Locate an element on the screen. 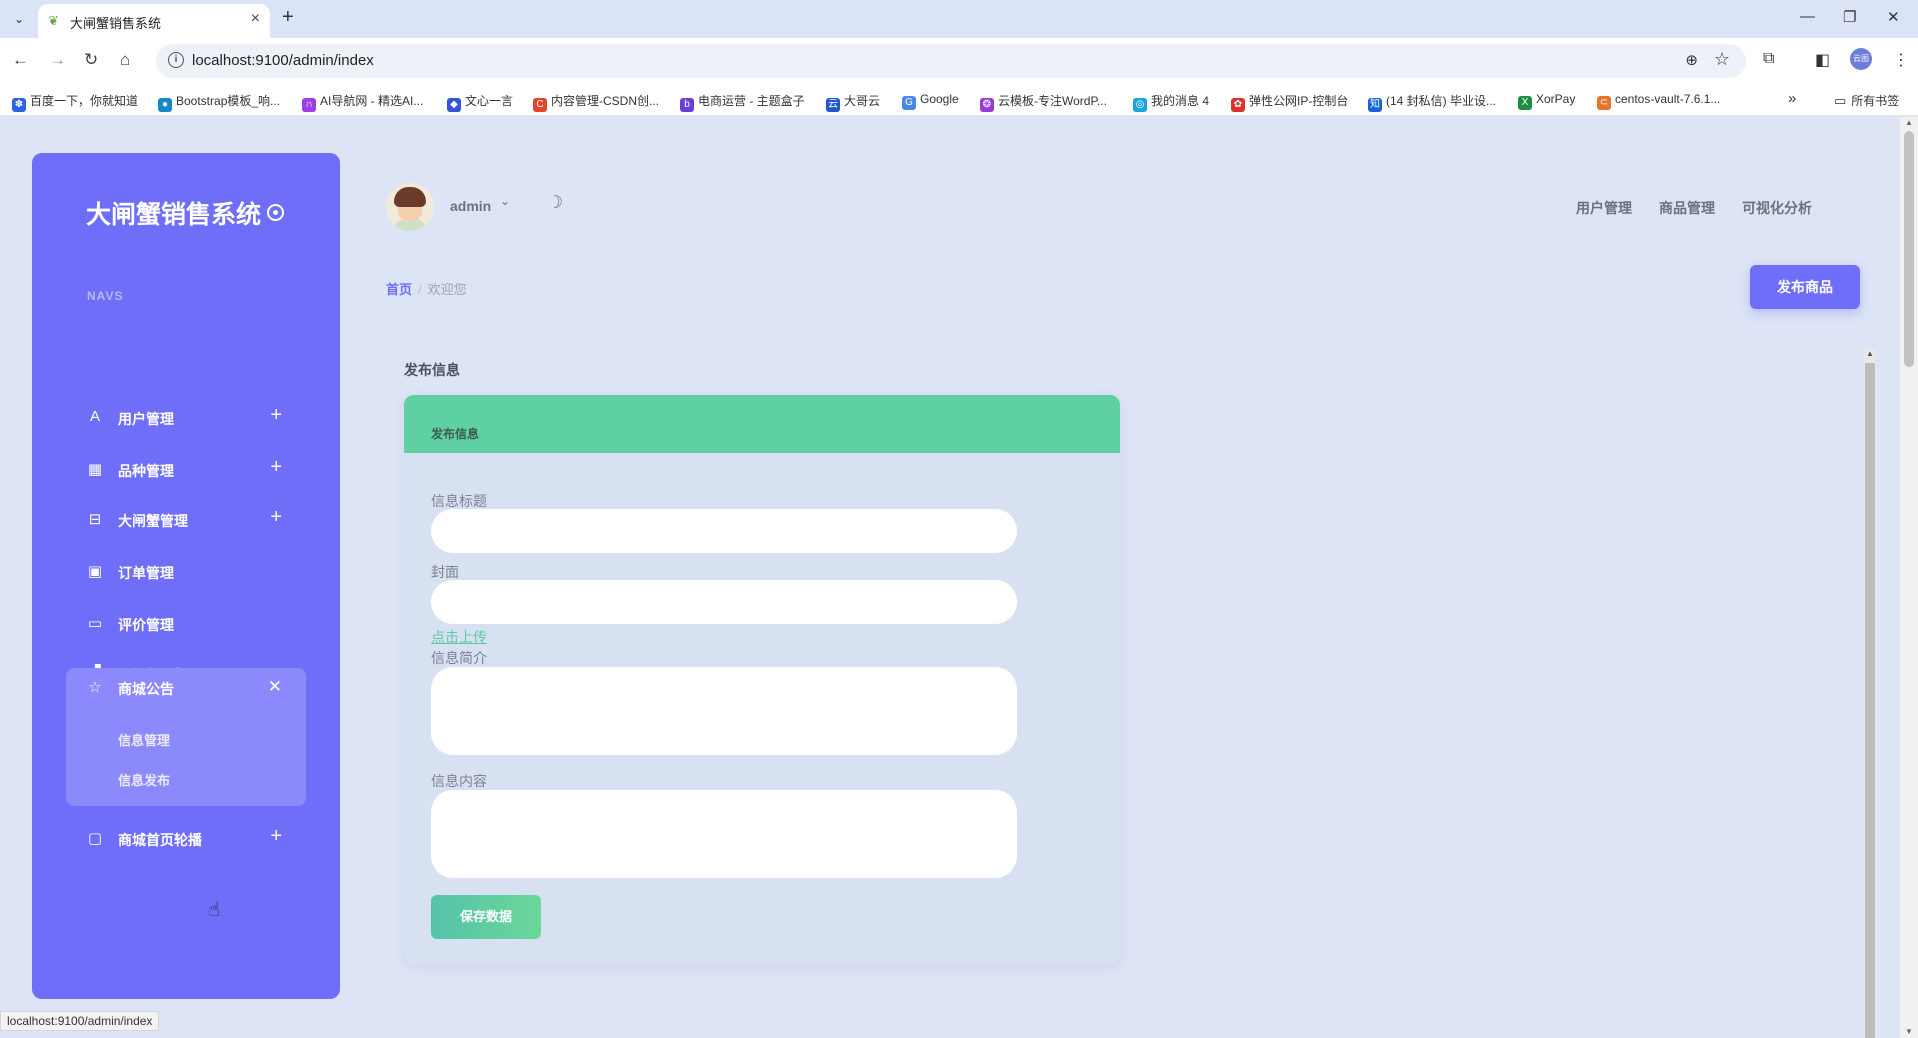  sidebar-item-mall-notice: ☆ 商城公告 ✕ is located at coordinates (186, 688).